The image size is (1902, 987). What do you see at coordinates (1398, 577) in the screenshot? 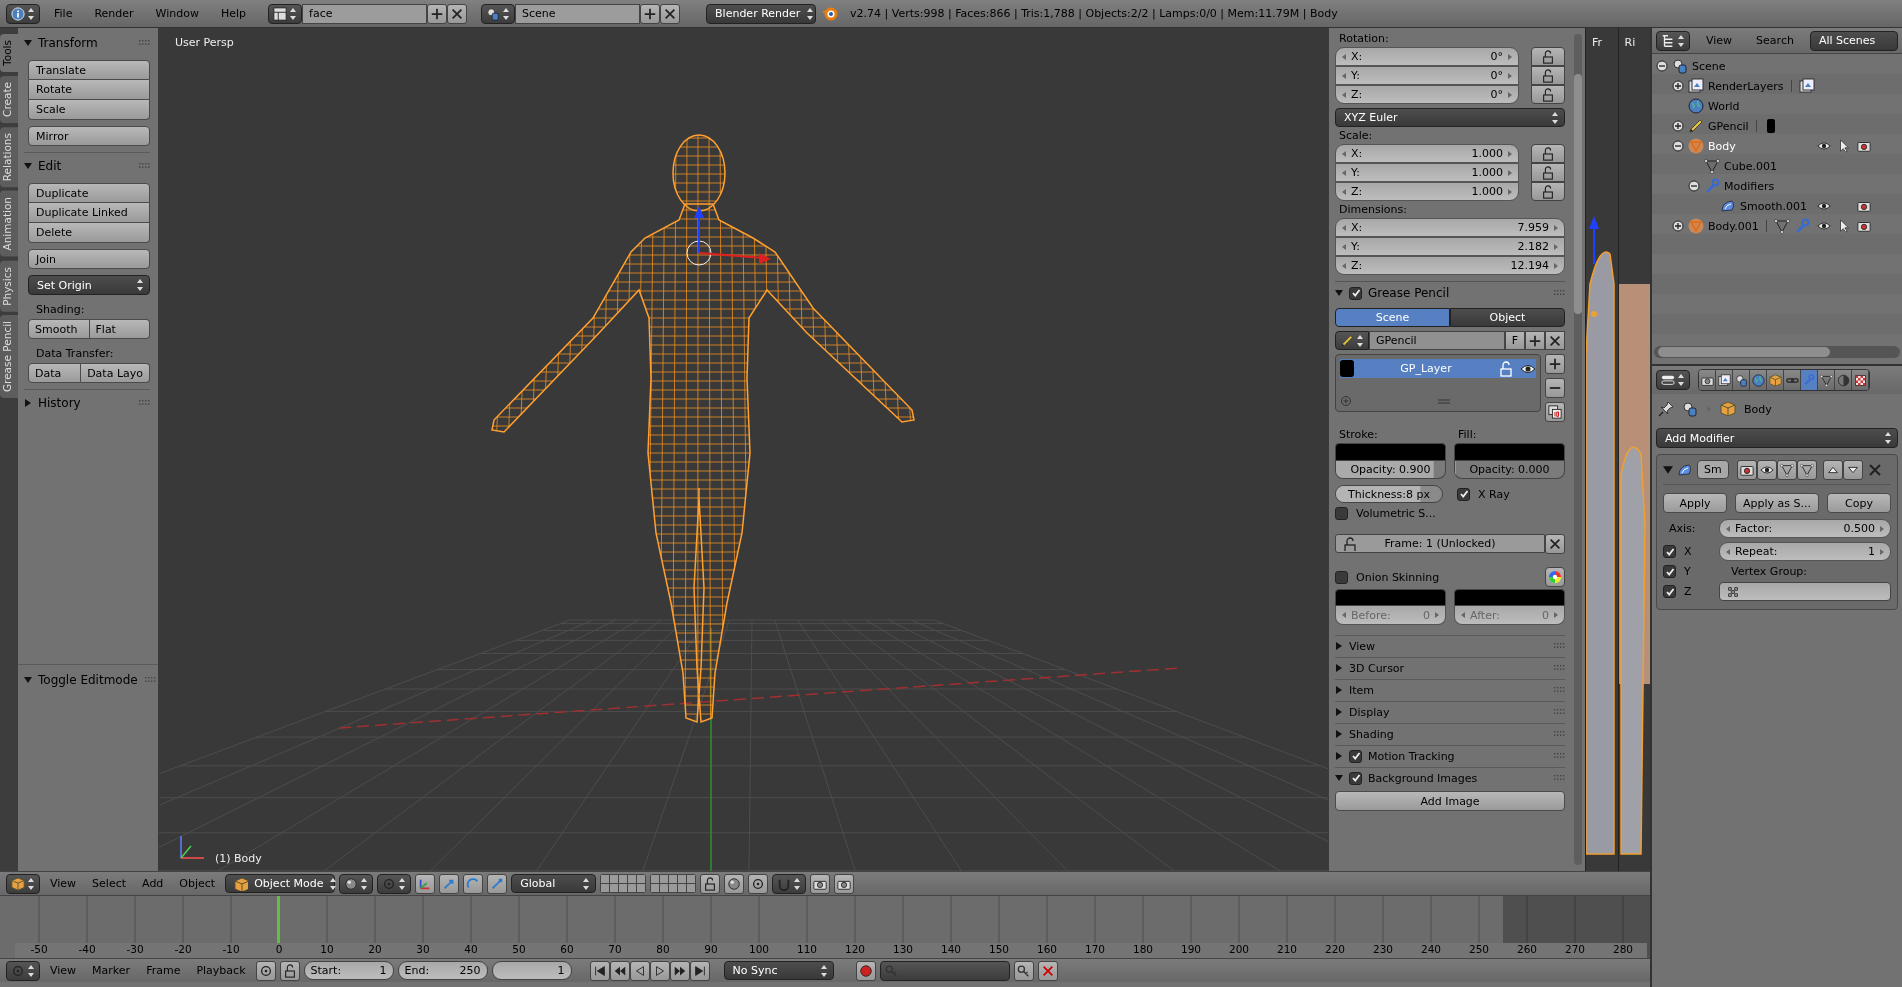
I see `checkbox-label: Onion Skinning` at bounding box center [1398, 577].